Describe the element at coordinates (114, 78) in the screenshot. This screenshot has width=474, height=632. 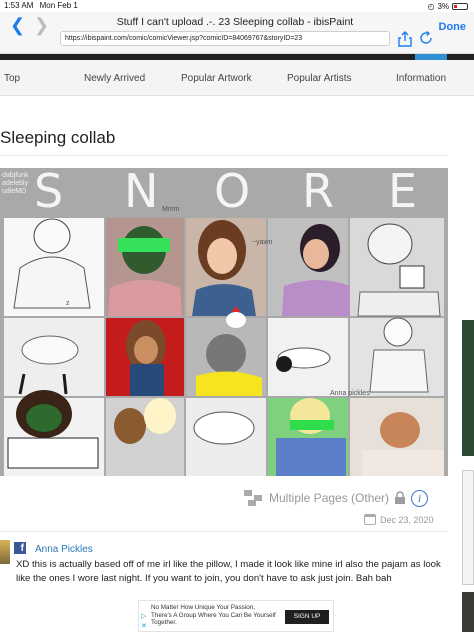
I see `nav-newly-arrived: Newly Arrived` at that location.